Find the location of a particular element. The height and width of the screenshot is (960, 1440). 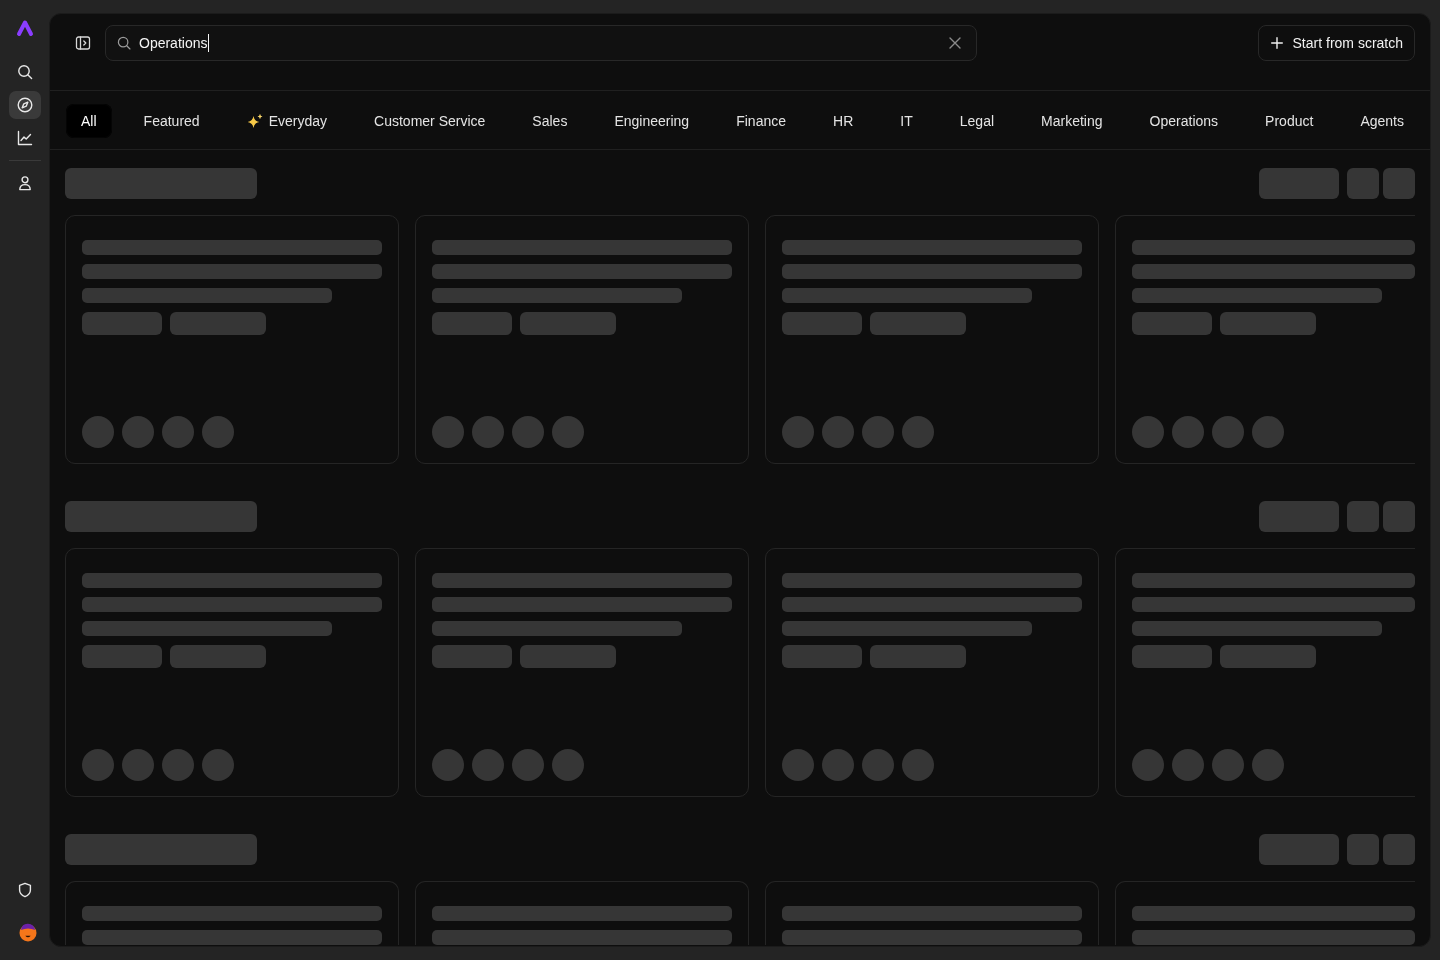

category-tab: Legal is located at coordinates (977, 121).